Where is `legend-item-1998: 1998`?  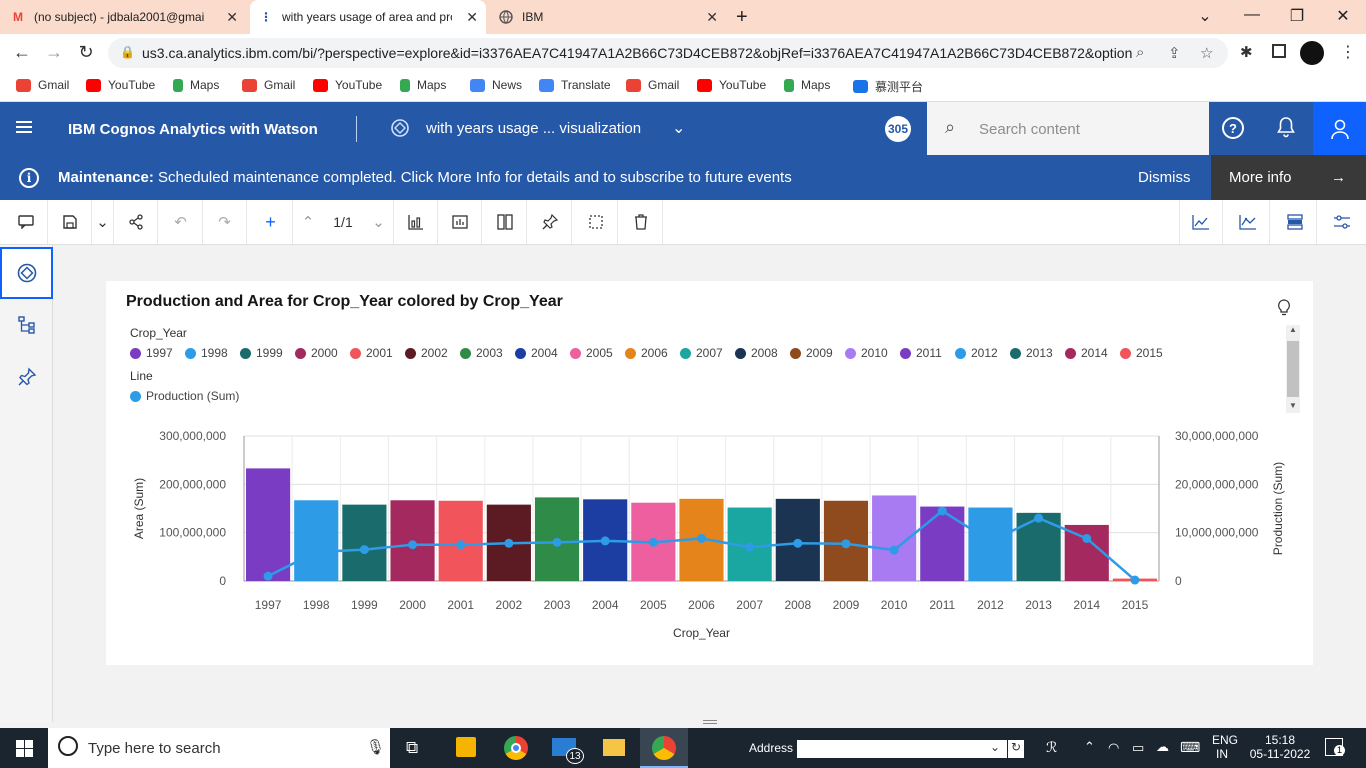
legend-item-1998: 1998 is located at coordinates (206, 353).